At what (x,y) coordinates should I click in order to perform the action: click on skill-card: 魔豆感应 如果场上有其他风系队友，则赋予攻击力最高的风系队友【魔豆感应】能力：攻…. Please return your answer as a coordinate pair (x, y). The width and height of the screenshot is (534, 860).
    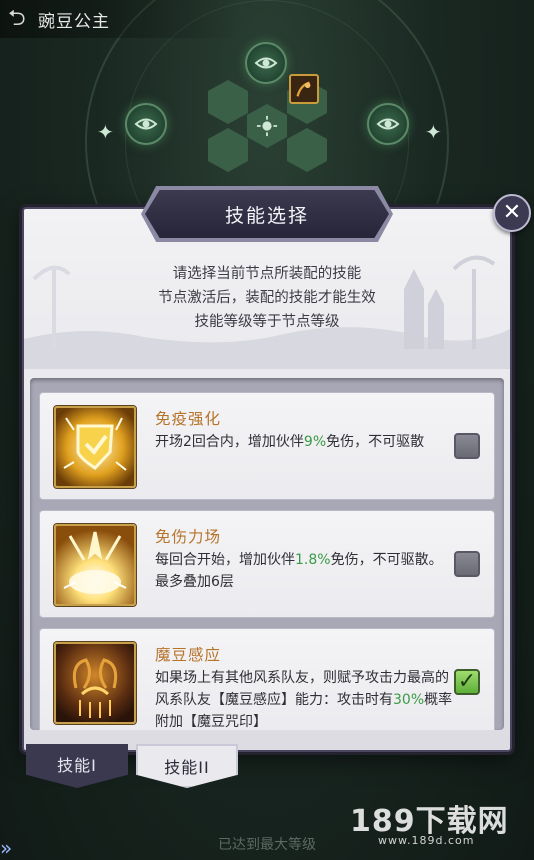
    Looking at the image, I should click on (267, 679).